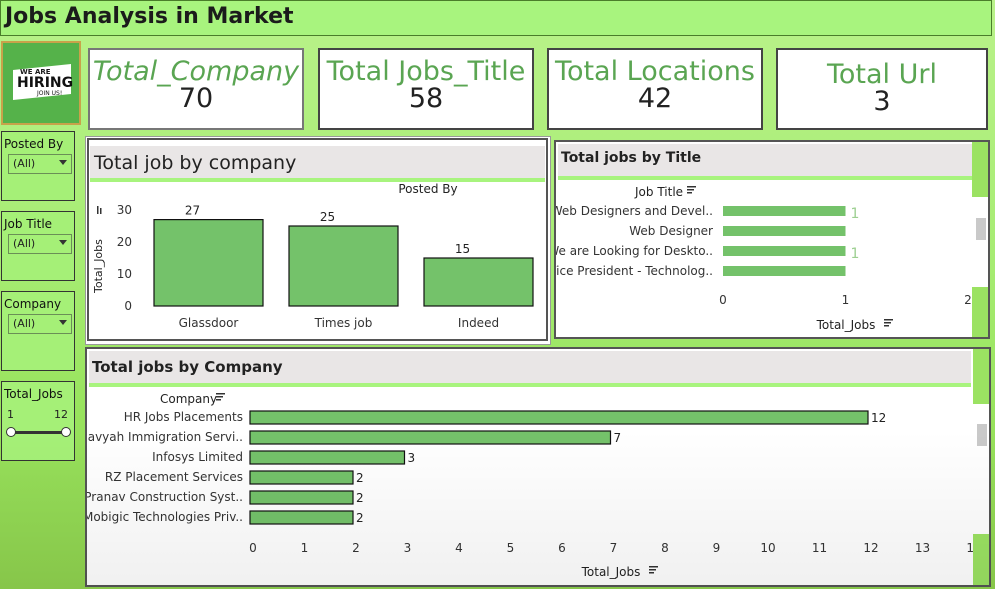 The image size is (995, 589). What do you see at coordinates (128, 306) in the screenshot?
I see `y-tick-label: 0` at bounding box center [128, 306].